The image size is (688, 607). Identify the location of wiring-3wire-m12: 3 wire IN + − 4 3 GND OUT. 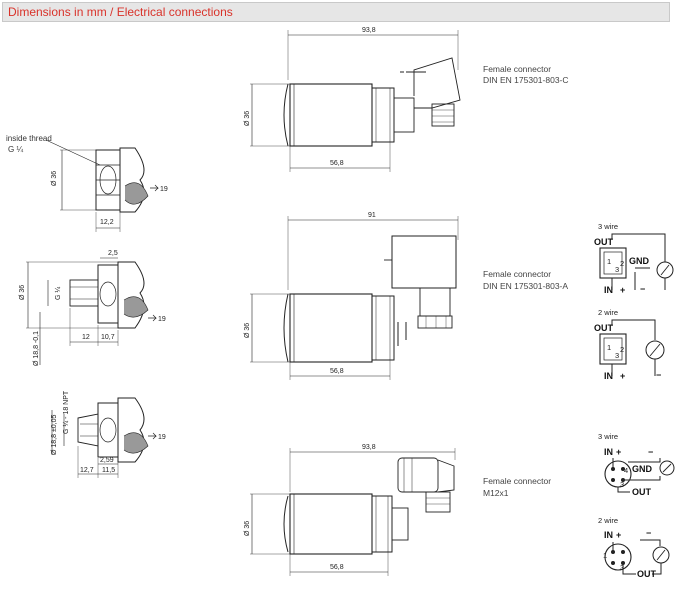
(636, 464).